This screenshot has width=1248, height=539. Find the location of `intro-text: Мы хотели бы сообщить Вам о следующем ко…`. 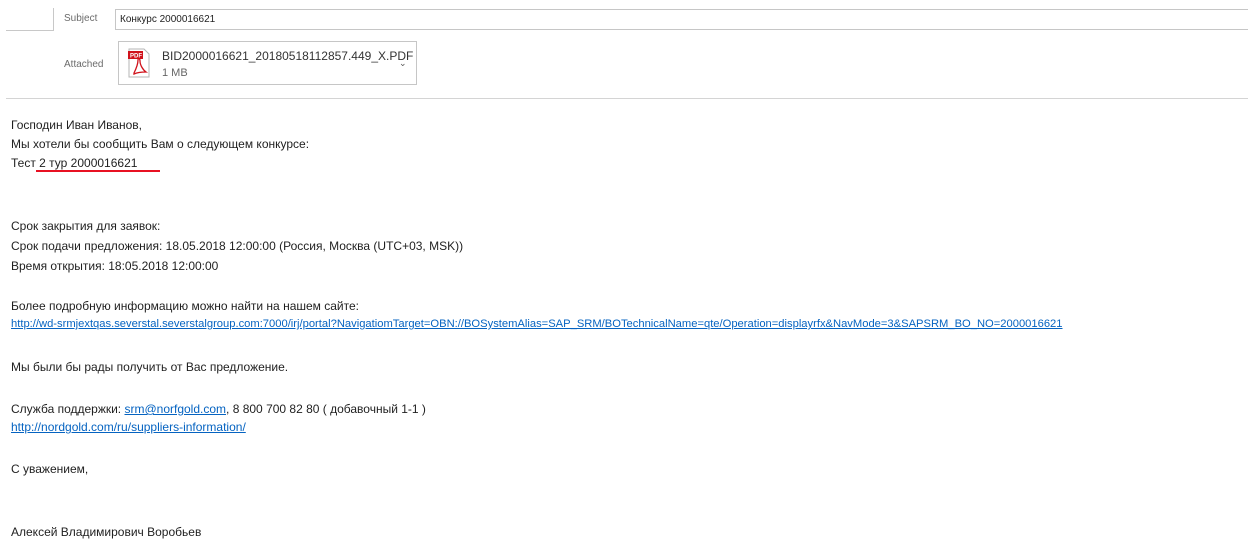

intro-text: Мы хотели бы сообщить Вам о следующем ко… is located at coordinates (160, 144).